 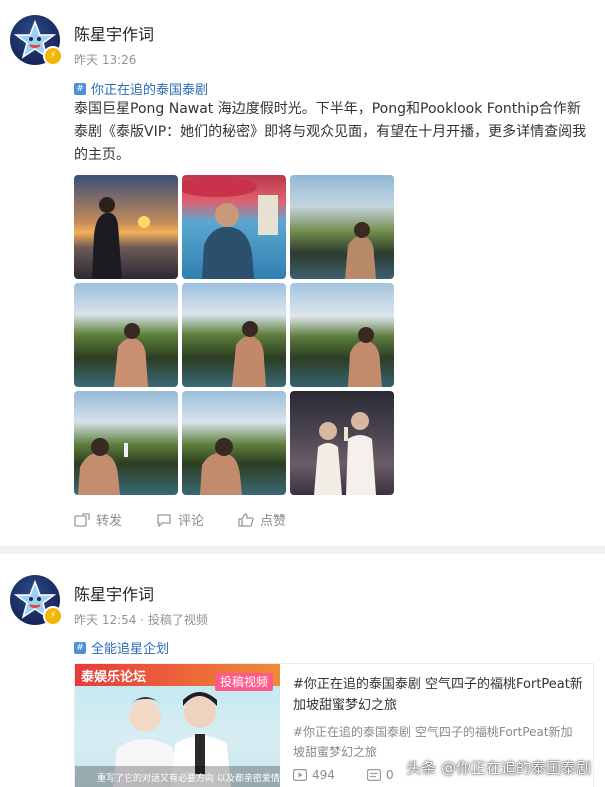 I want to click on like-icon, so click(x=246, y=519).